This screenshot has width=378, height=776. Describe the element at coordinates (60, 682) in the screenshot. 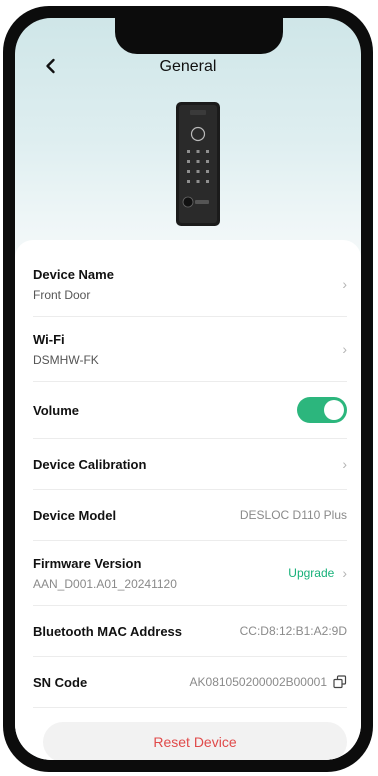

I see `sn-label: SN Code` at that location.